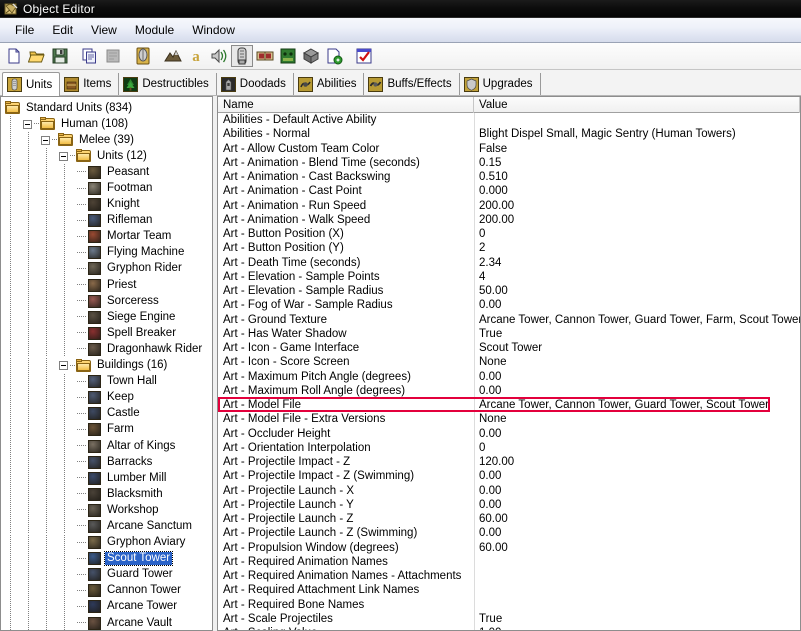 The height and width of the screenshot is (631, 801). I want to click on tree-node: Sorceress, so click(106, 301).